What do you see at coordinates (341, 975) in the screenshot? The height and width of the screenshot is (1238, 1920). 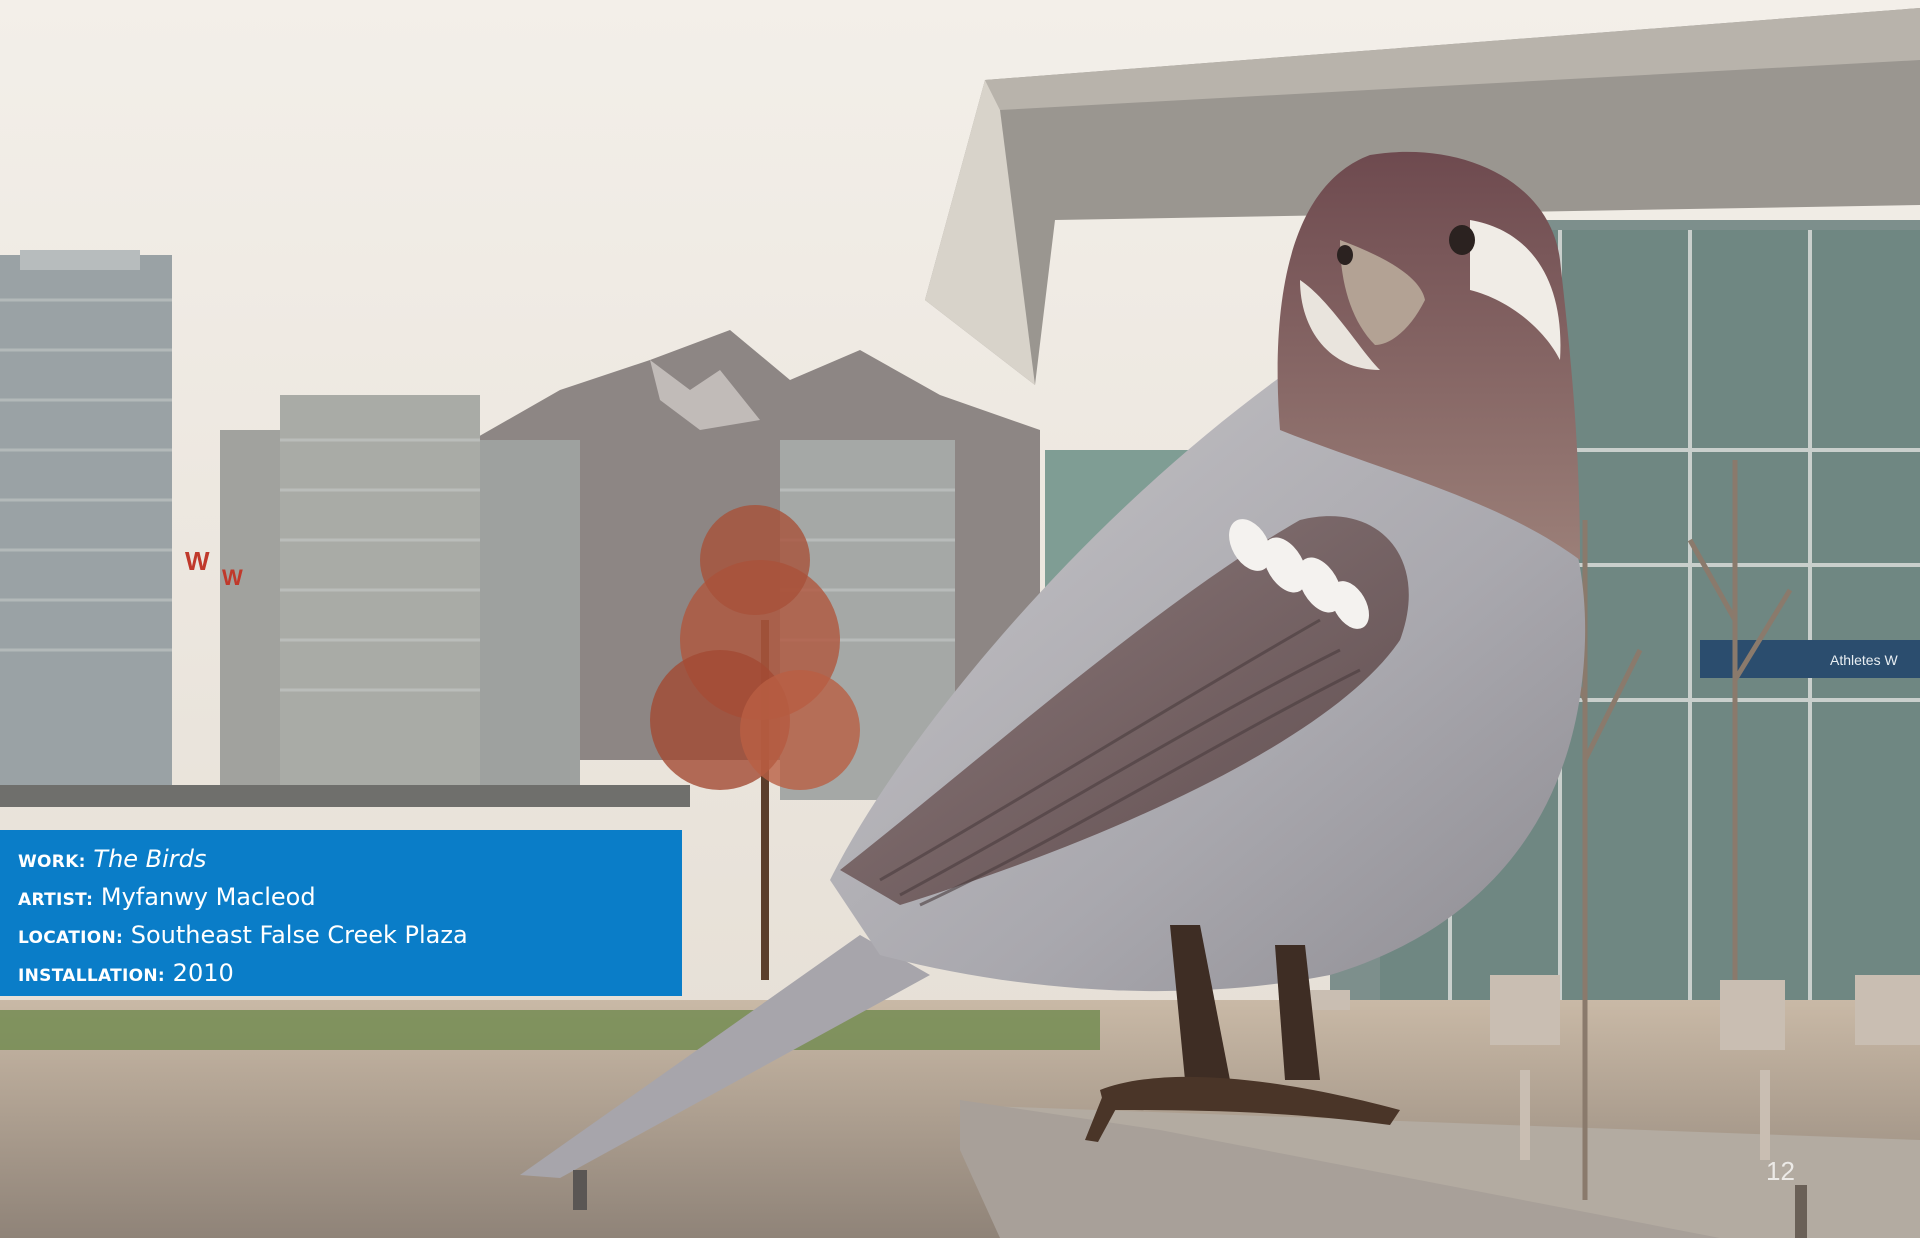 I see `installation-row: INSTALLATION: 2010` at bounding box center [341, 975].